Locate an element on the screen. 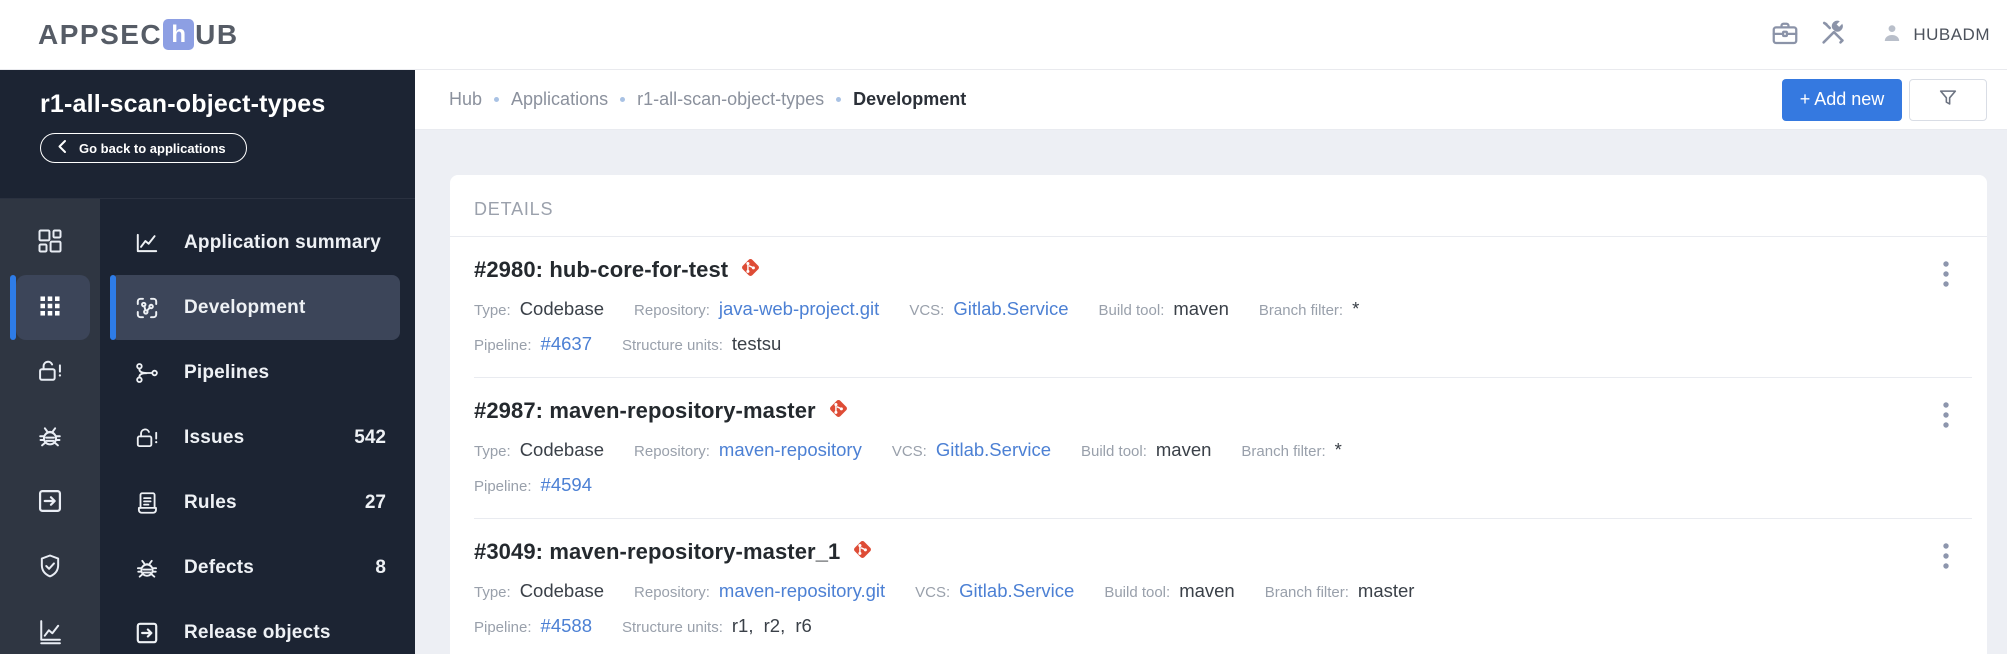 This screenshot has width=2007, height=654. rail-item-reports is located at coordinates (50, 627).